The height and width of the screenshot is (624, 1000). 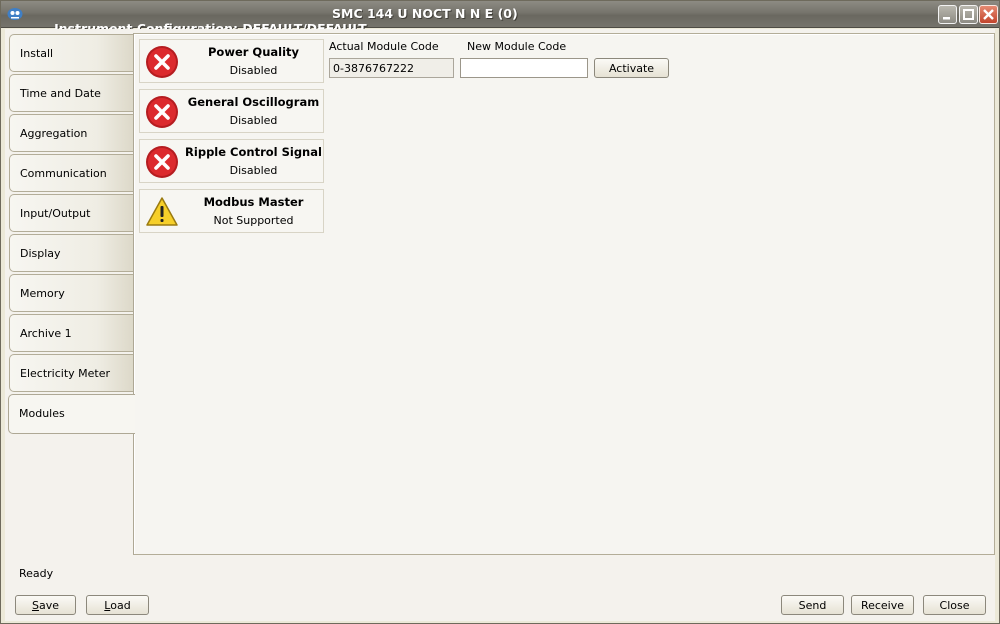 What do you see at coordinates (46, 333) in the screenshot?
I see `tab-label: Archive 1` at bounding box center [46, 333].